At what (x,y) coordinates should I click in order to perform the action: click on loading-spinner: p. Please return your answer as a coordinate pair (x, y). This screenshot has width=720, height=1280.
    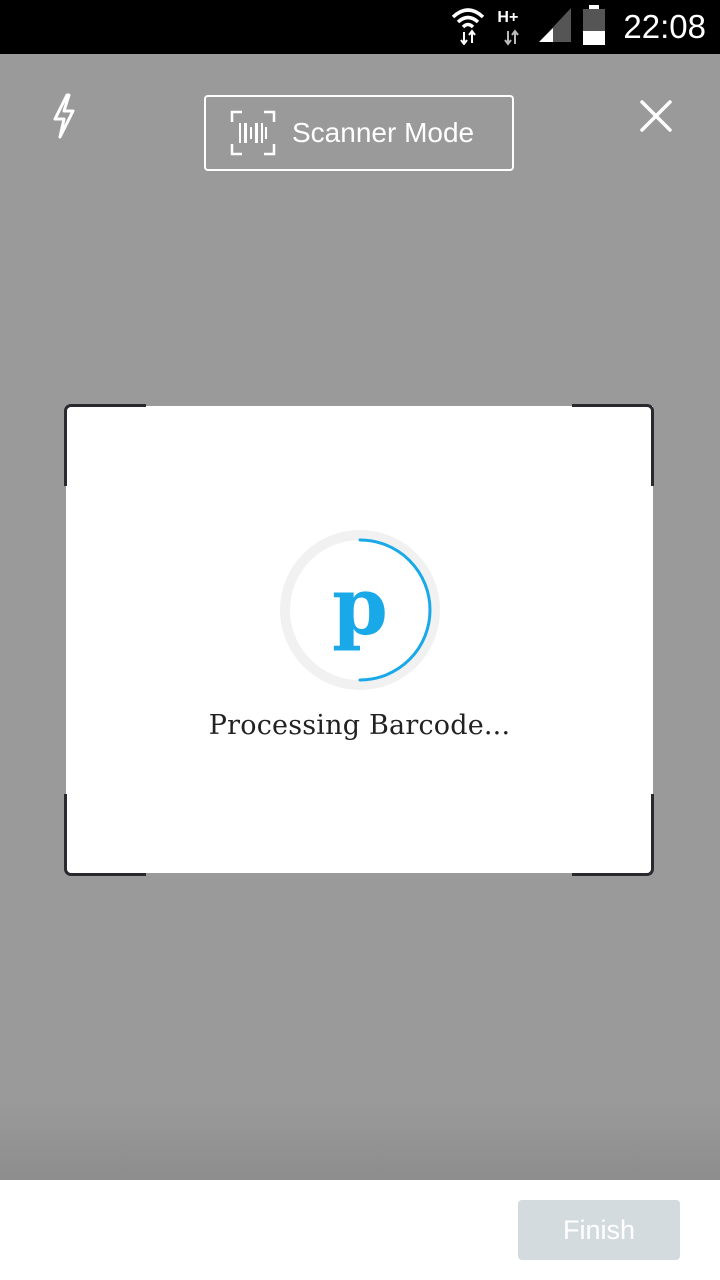
    Looking at the image, I should click on (360, 610).